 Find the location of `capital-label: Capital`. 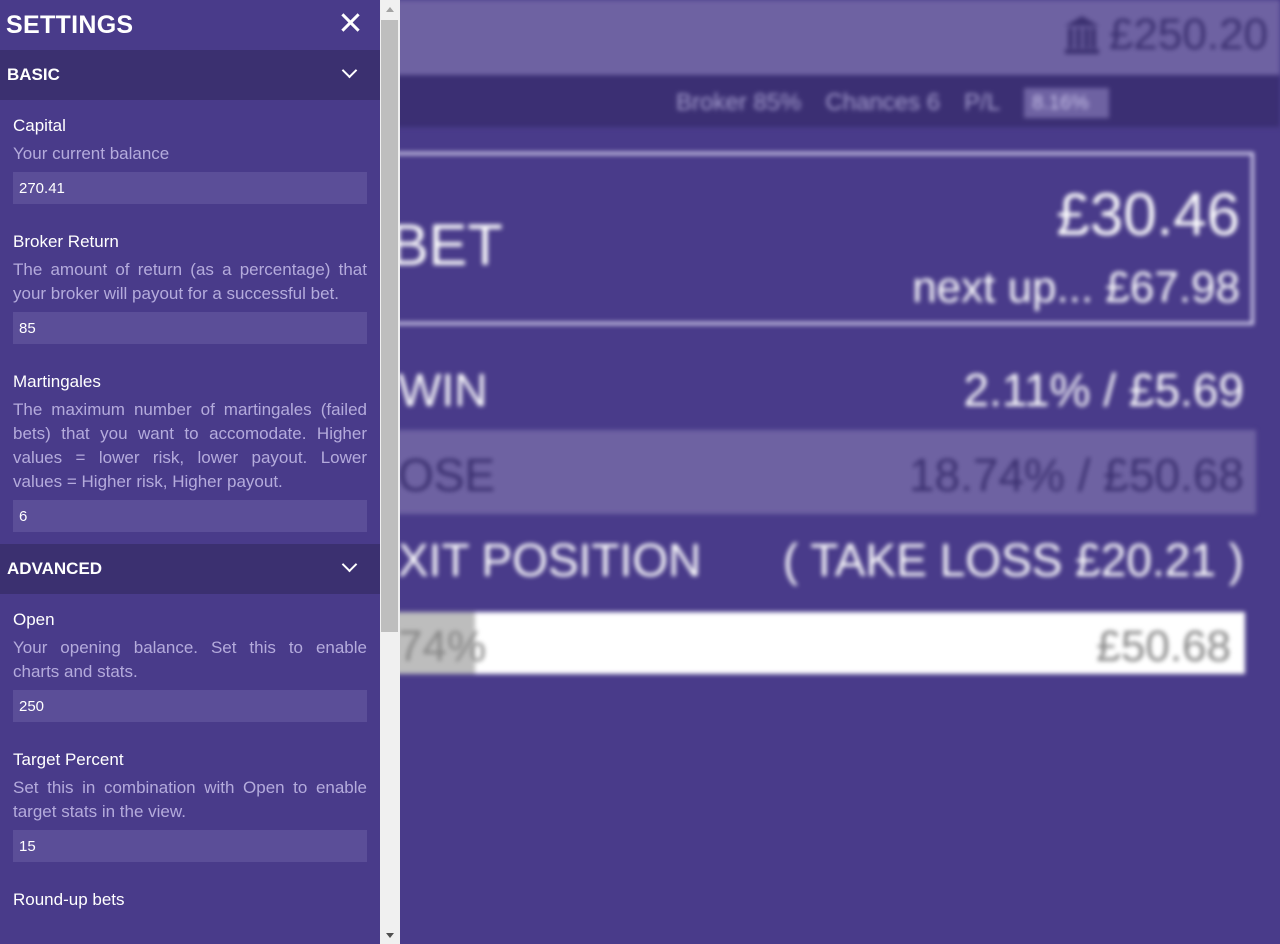

capital-label: Capital is located at coordinates (39, 125).